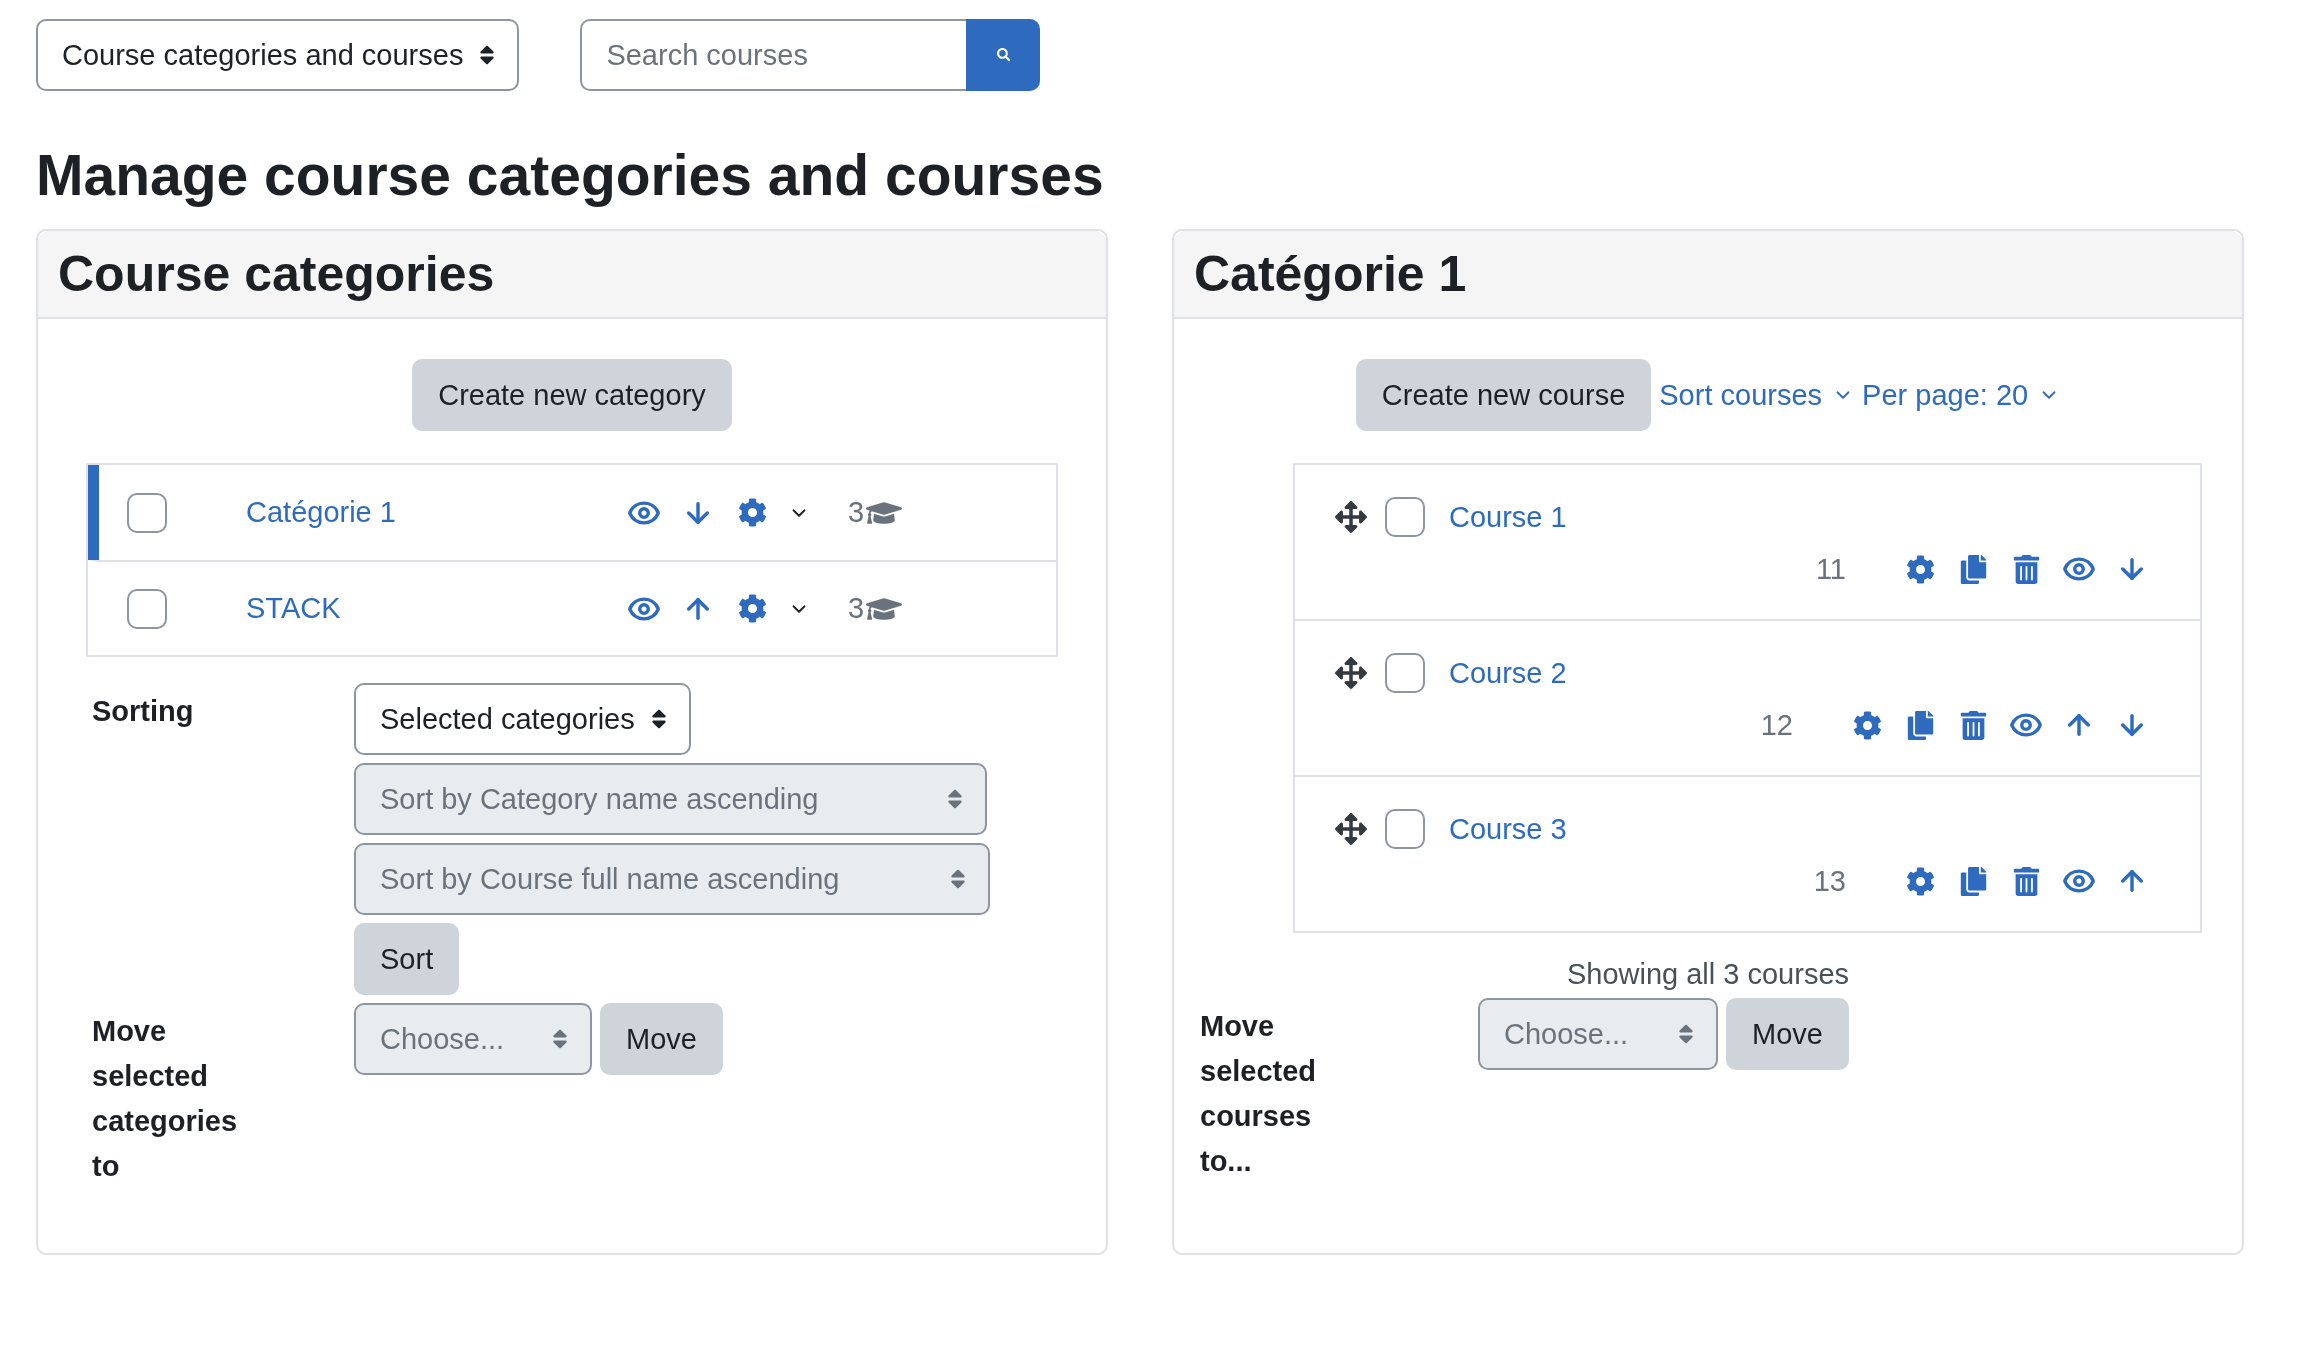  I want to click on course-id: 12, so click(1776, 725).